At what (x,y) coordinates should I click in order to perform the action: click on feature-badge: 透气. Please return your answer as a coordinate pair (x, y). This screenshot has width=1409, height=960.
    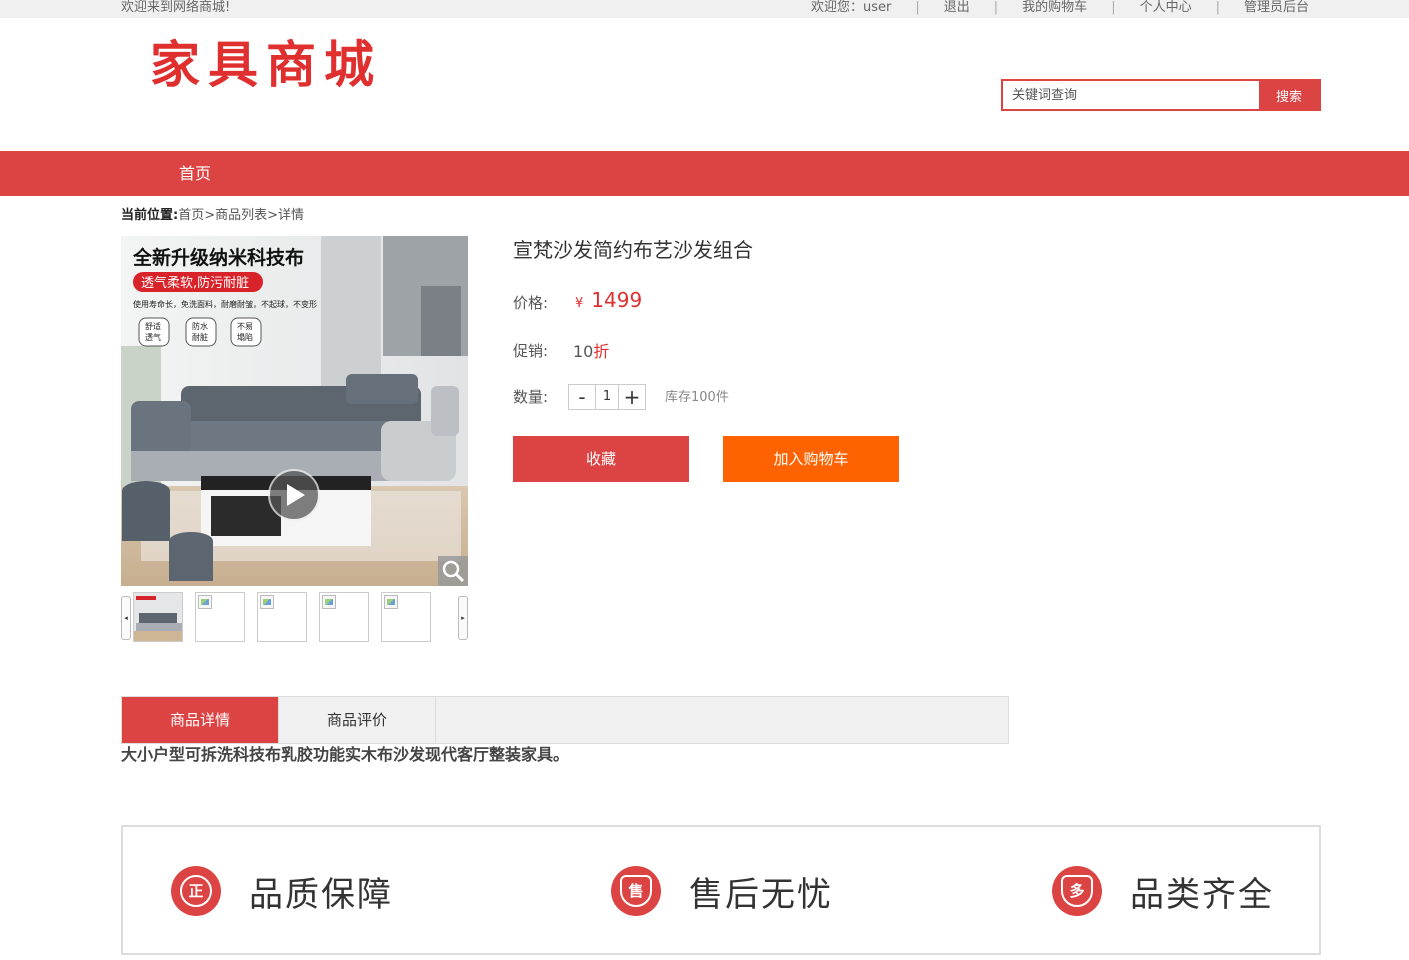
    Looking at the image, I should click on (153, 337).